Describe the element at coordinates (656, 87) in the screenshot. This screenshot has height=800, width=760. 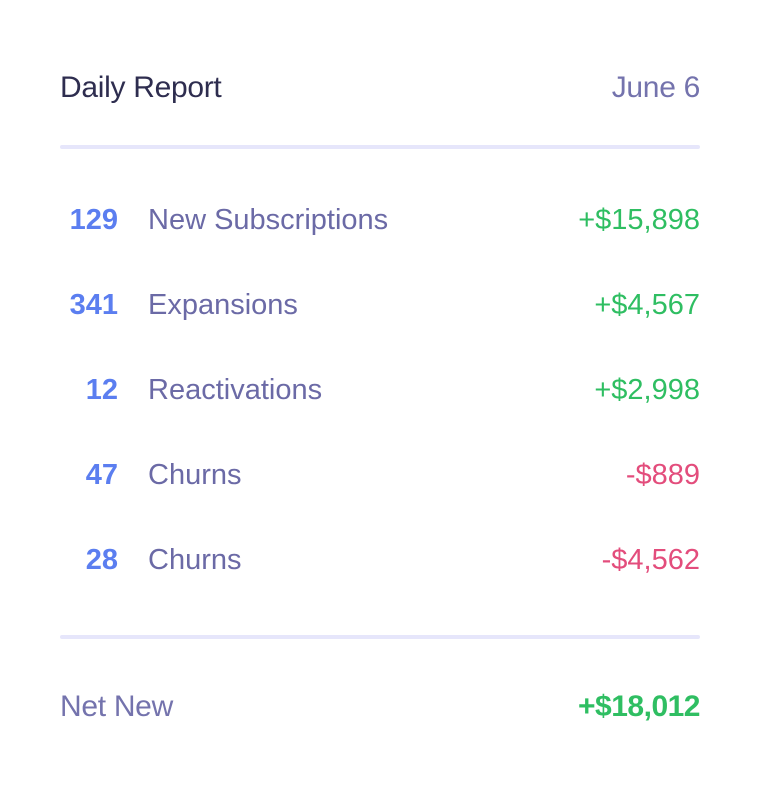
I see `report-date: June 6` at that location.